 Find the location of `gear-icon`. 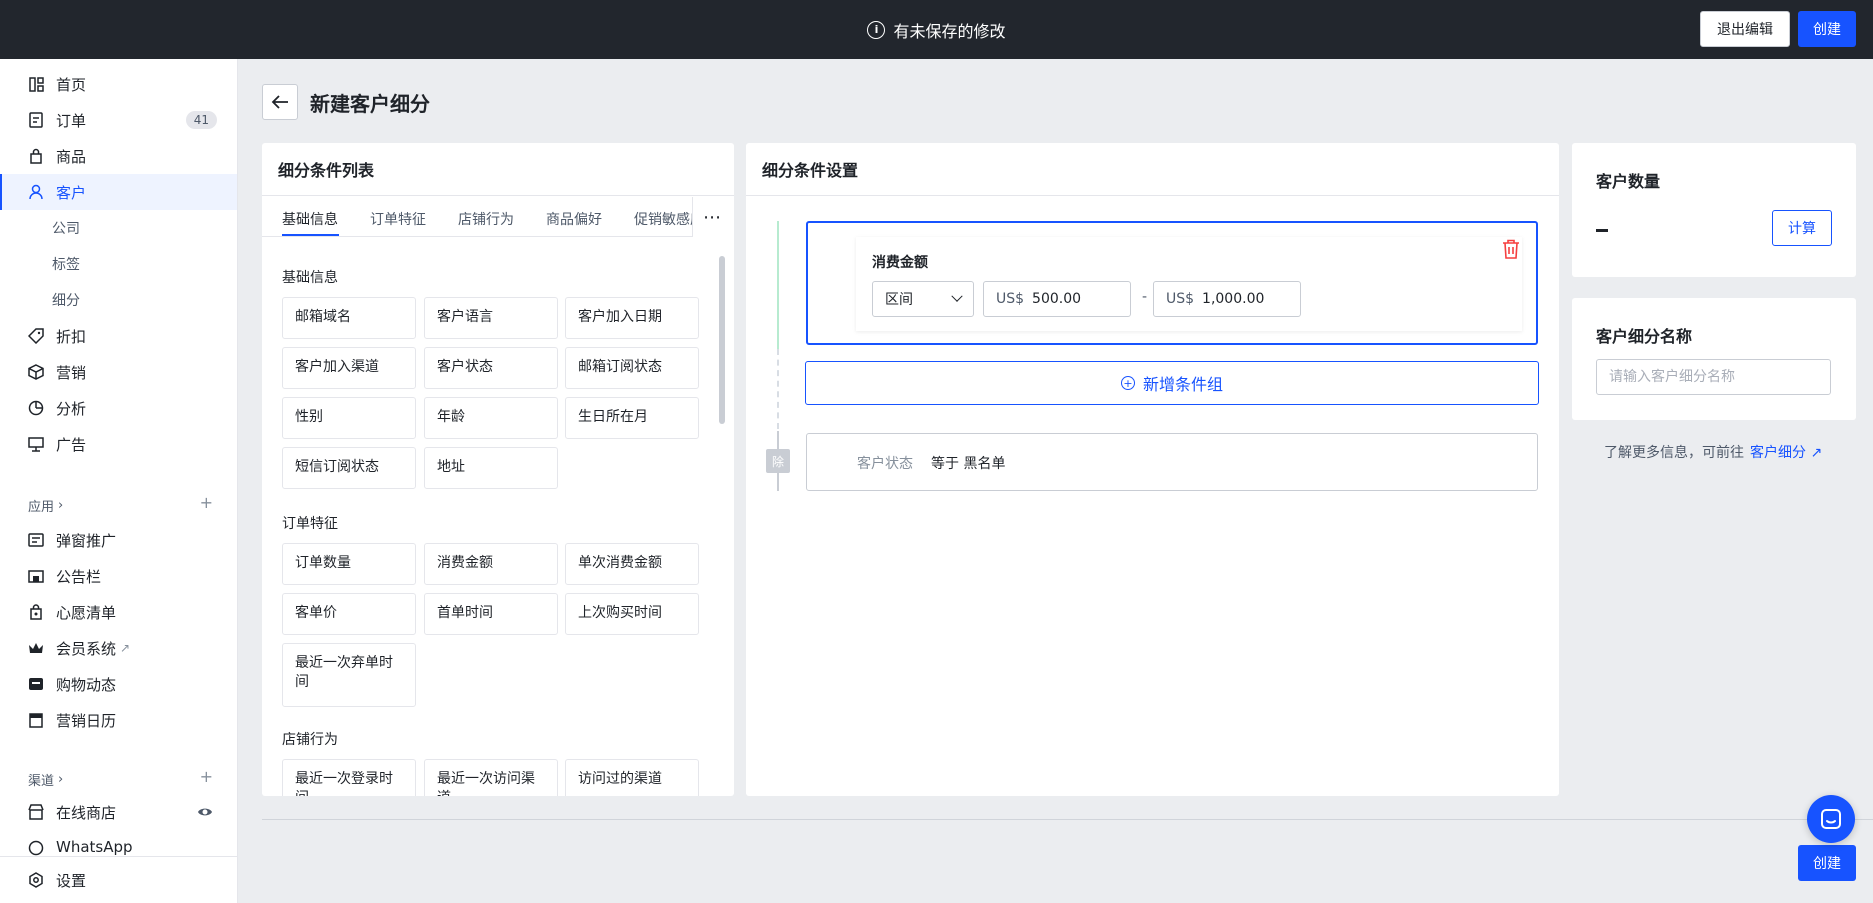

gear-icon is located at coordinates (36, 880).